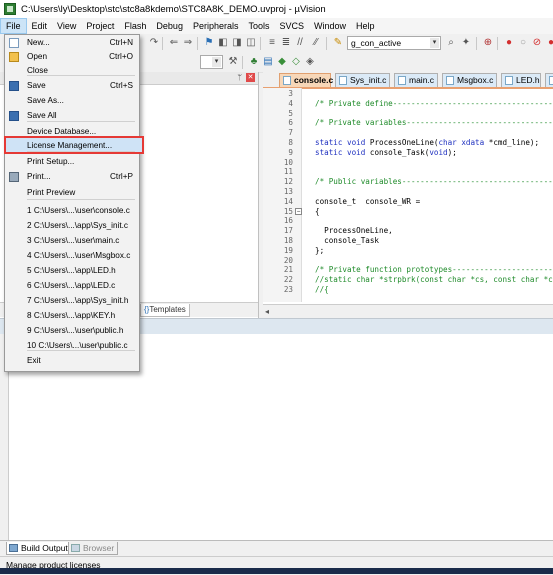 The height and width of the screenshot is (575, 553). Describe the element at coordinates (254, 62) in the screenshot. I see `manage-components-icon: ♣` at that location.